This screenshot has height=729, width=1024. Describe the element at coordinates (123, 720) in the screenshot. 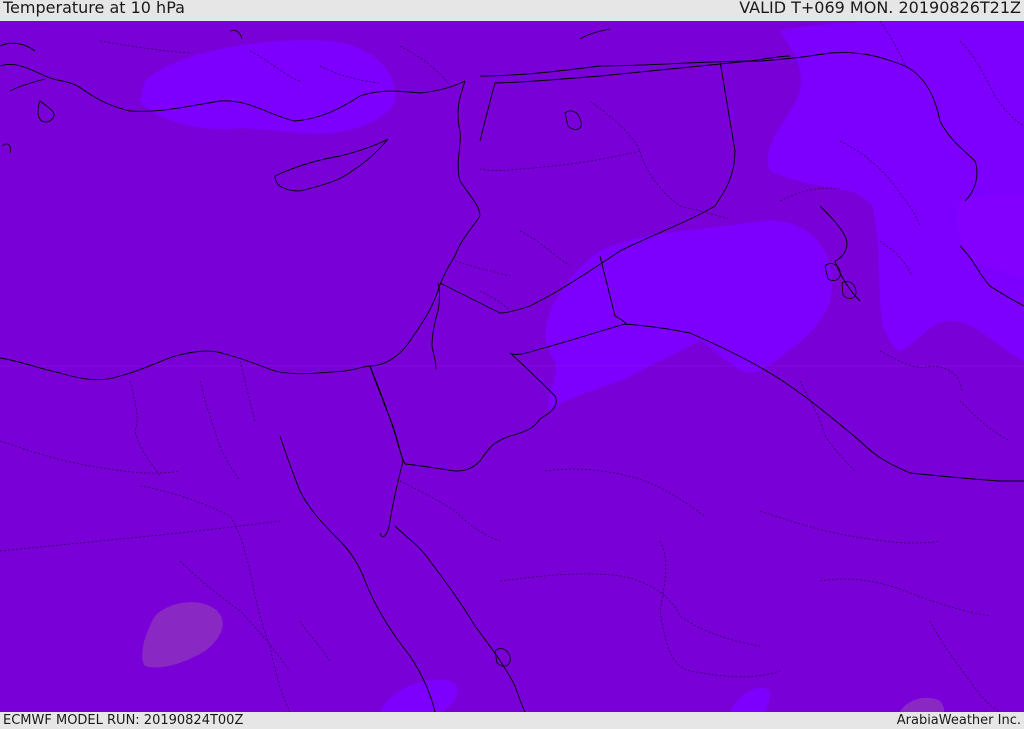

I see `model-run-label: ECMWF MODEL RUN: 20190824T00Z` at that location.